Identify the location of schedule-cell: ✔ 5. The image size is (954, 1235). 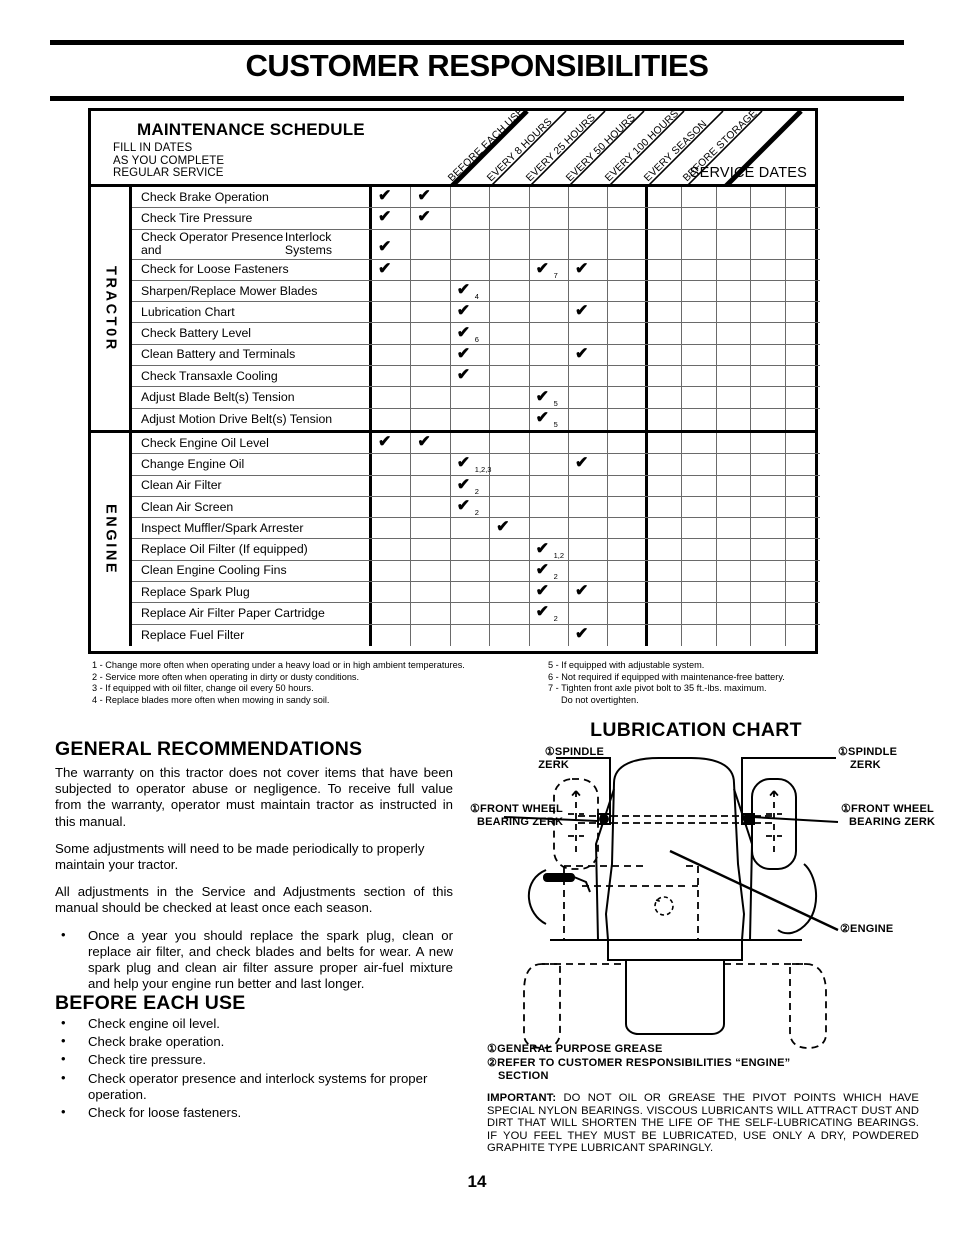
(549, 397).